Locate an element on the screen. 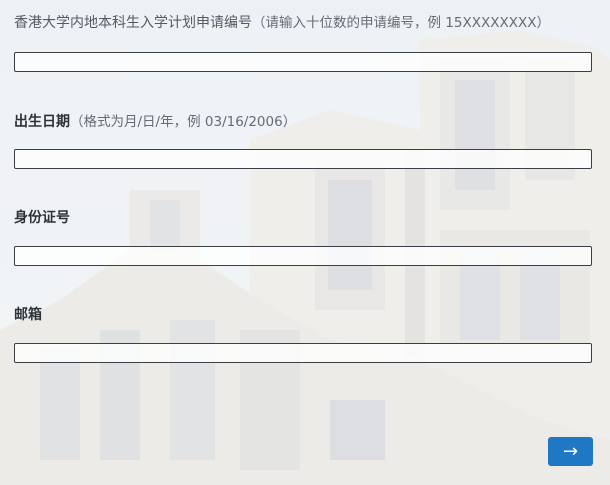  birth-date-label: 出生日期（格式为月/日/年，例 03/16/2006） is located at coordinates (155, 120).